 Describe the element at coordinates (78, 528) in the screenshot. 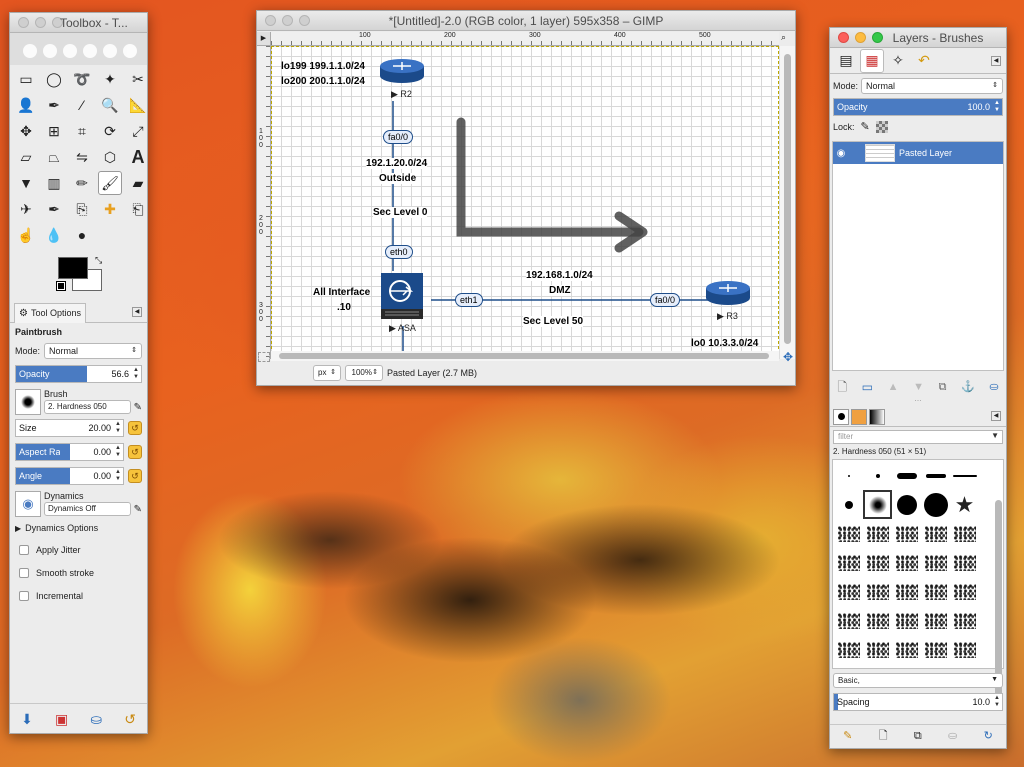

I see `dynamics-options-expander: ▶ Dynamics Options` at that location.